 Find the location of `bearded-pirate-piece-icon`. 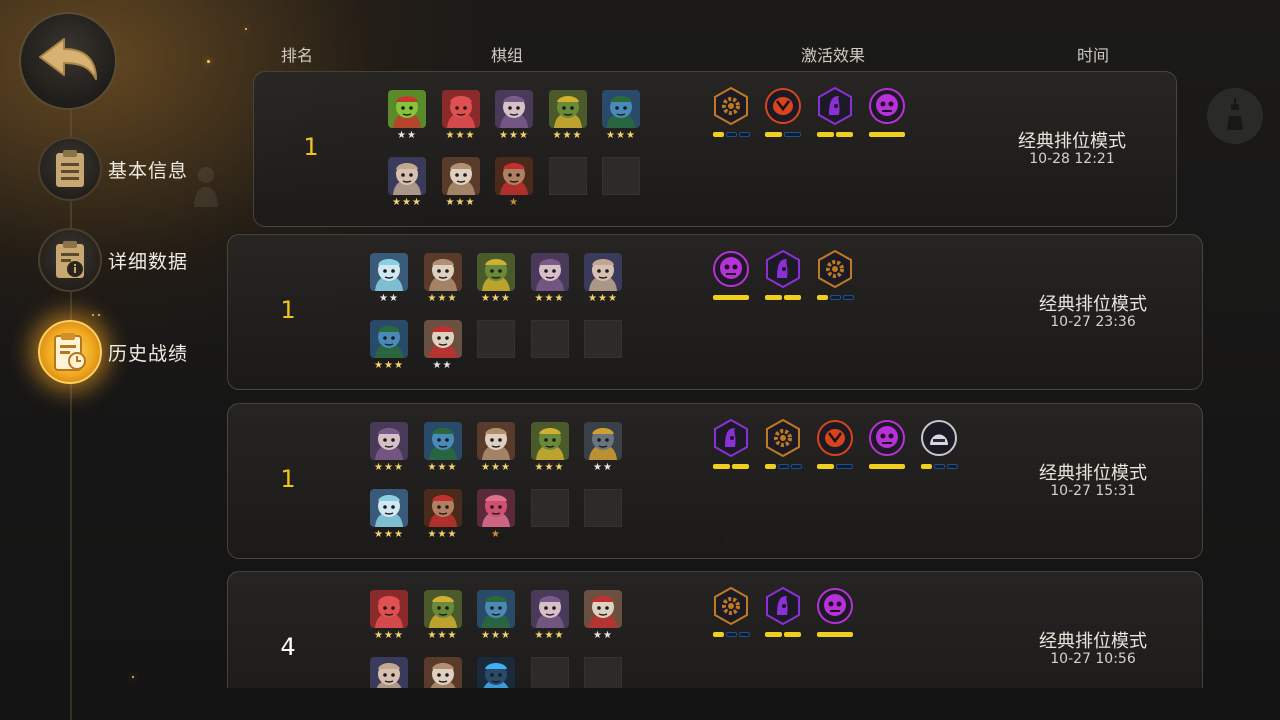

bearded-pirate-piece-icon is located at coordinates (514, 176).